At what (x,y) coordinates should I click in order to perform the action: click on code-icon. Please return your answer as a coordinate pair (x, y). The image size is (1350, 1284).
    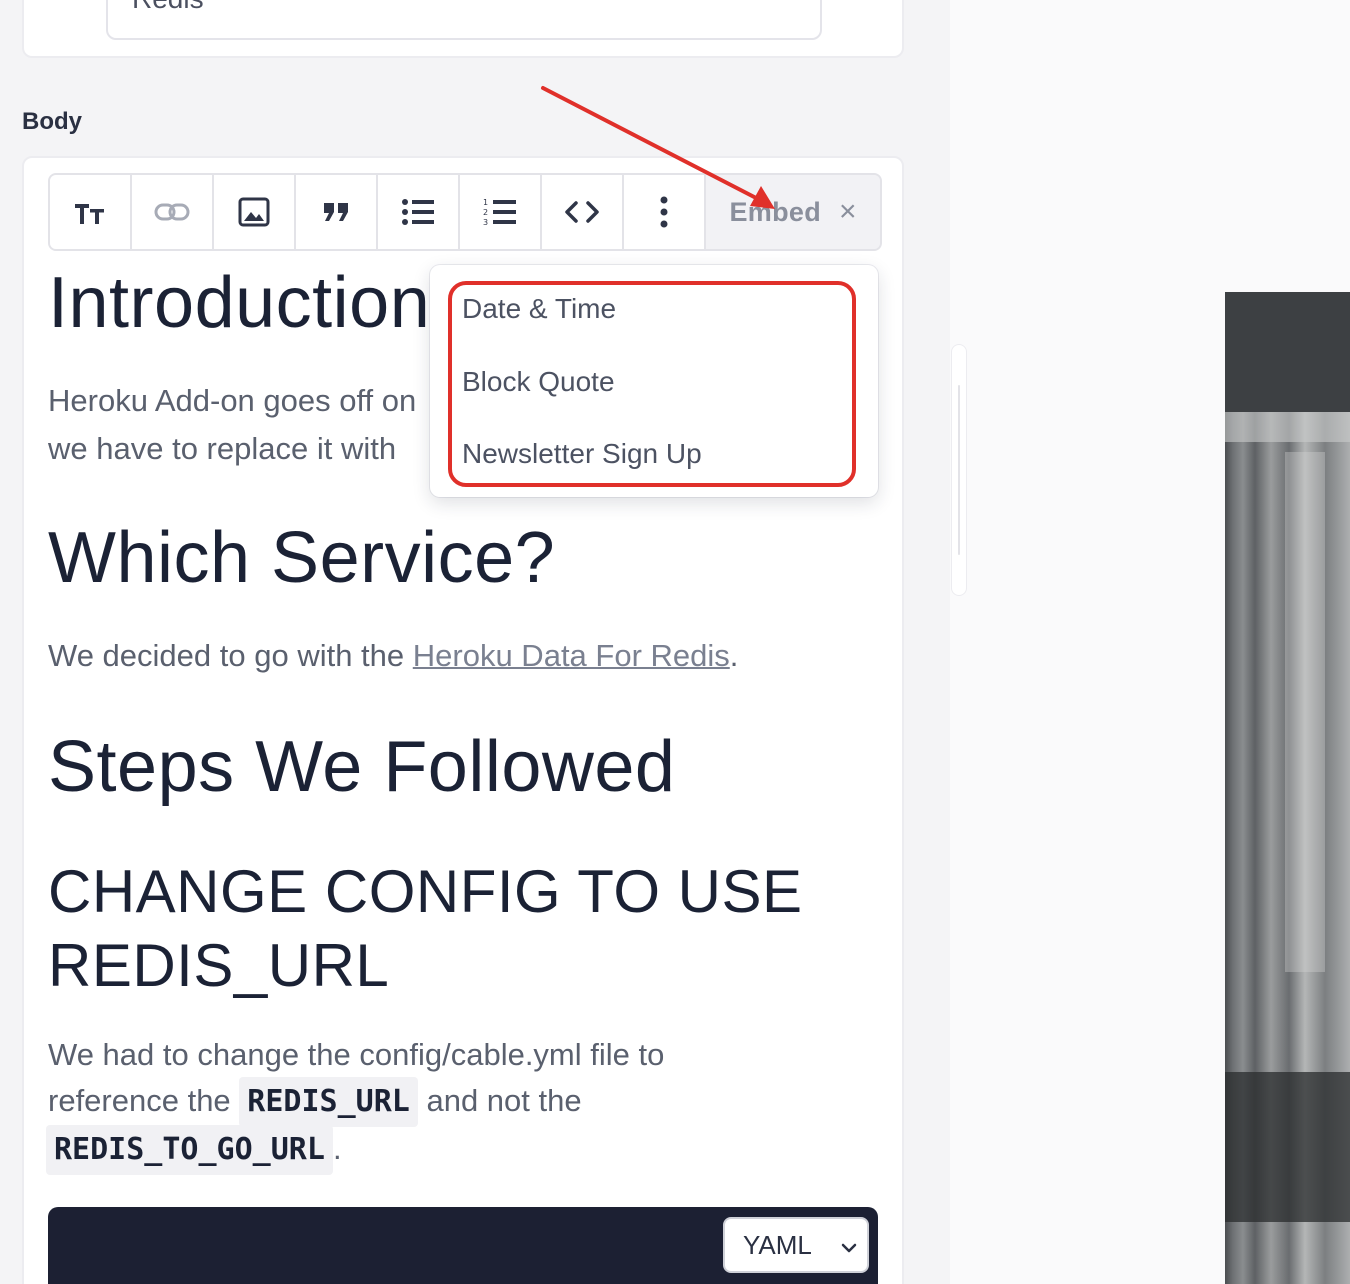
    Looking at the image, I should click on (582, 212).